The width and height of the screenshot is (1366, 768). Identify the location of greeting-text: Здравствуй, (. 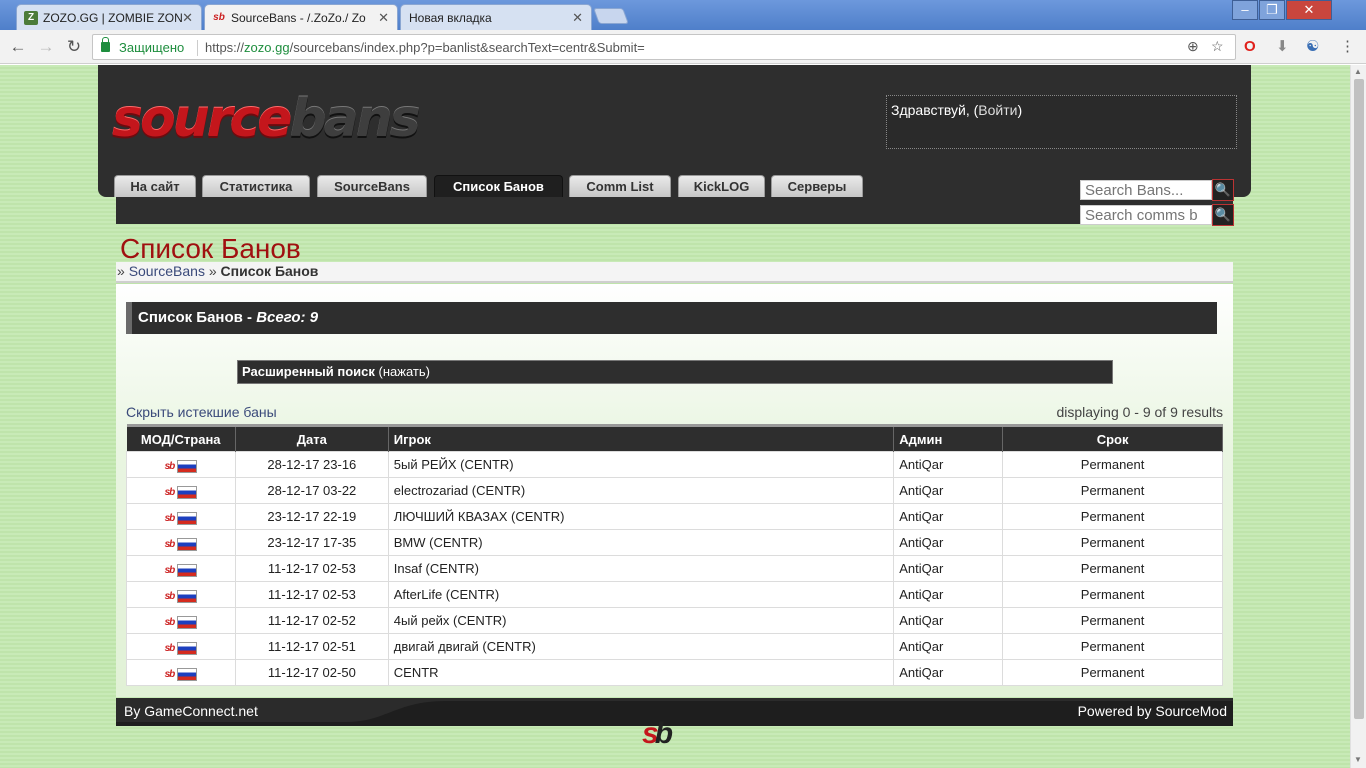
(935, 110).